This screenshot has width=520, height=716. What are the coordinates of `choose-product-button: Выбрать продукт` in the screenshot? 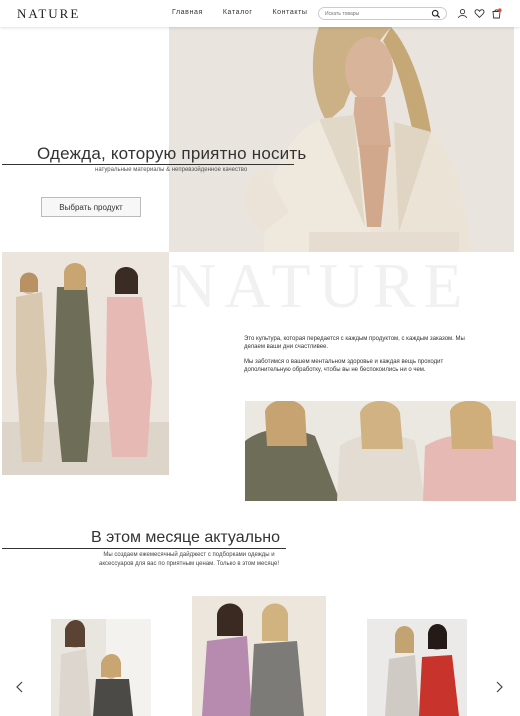 It's located at (91, 207).